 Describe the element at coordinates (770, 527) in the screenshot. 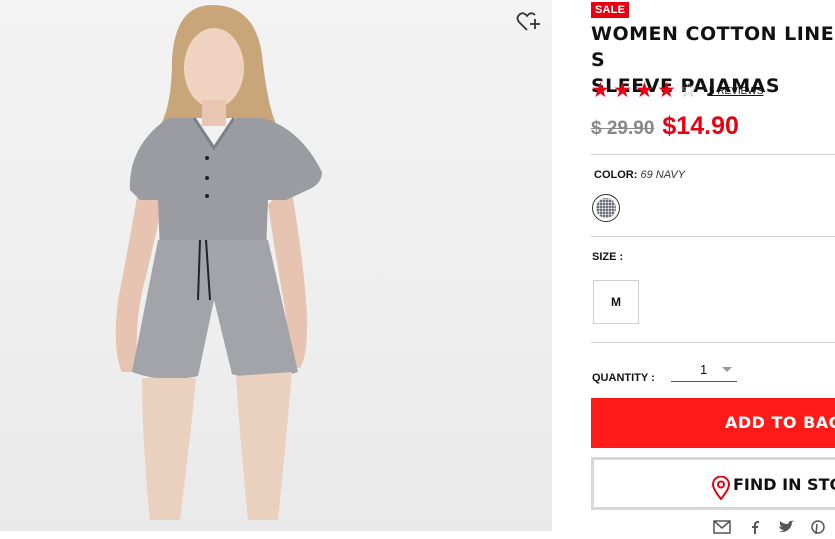

I see `share-icons` at that location.